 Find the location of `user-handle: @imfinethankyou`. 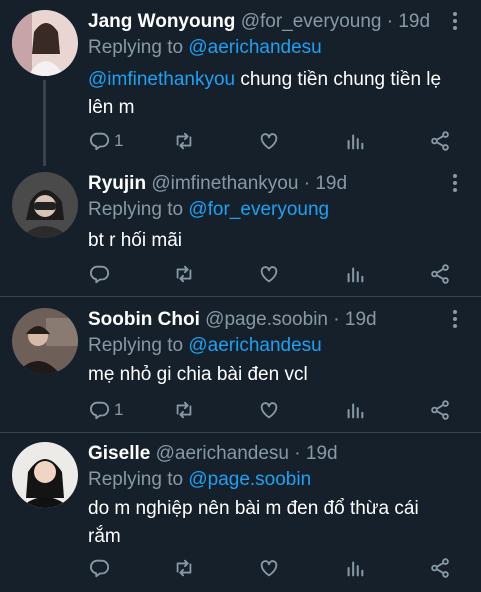

user-handle: @imfinethankyou is located at coordinates (224, 183).